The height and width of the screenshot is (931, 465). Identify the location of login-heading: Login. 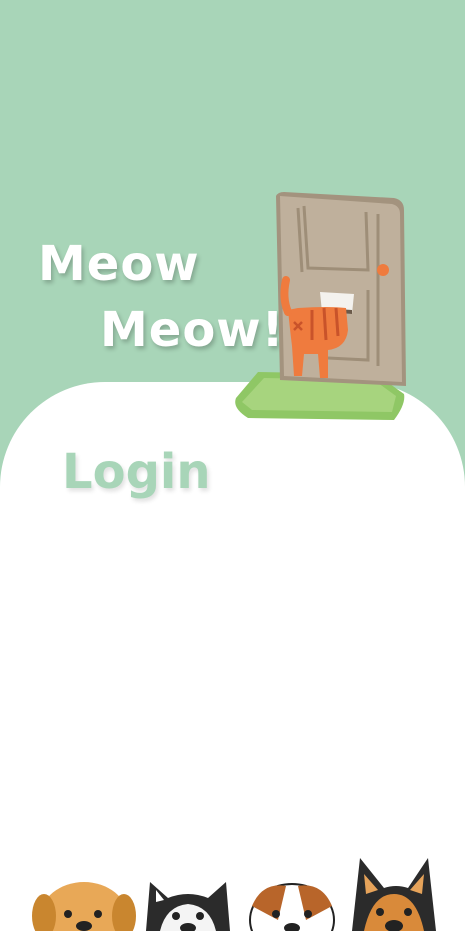
(136, 472).